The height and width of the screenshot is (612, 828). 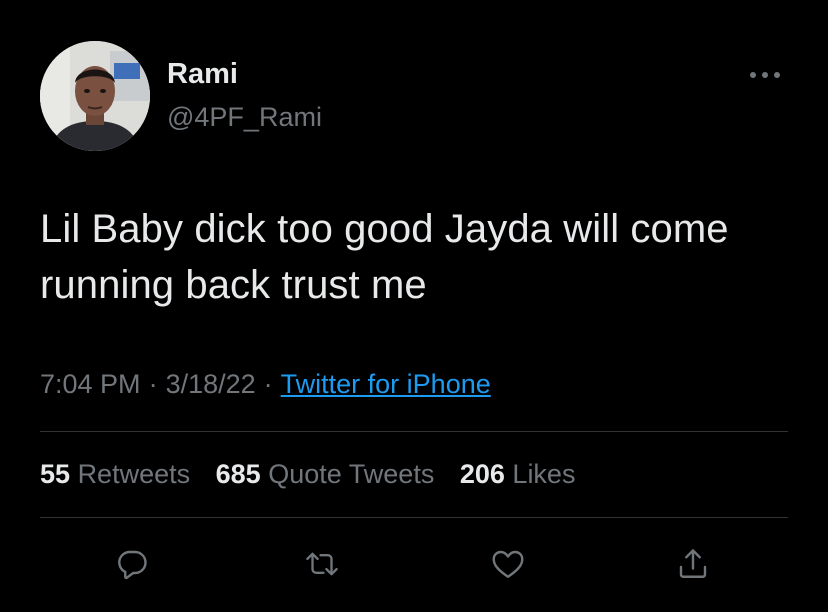 I want to click on tweet-source-link: Twitter for iPhone, so click(x=386, y=384).